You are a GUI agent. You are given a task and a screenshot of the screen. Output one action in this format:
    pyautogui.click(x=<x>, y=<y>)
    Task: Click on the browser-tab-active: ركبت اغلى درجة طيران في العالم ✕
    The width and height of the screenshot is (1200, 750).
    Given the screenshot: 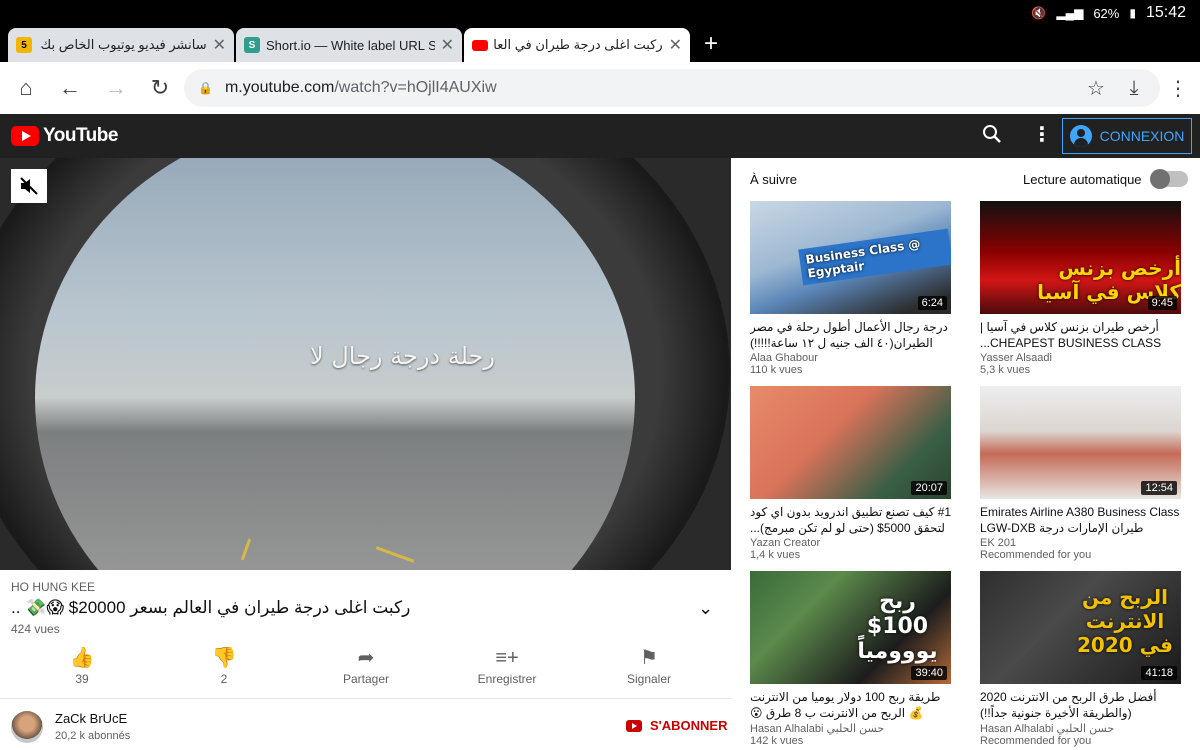 What is the action you would take?
    pyautogui.click(x=577, y=45)
    